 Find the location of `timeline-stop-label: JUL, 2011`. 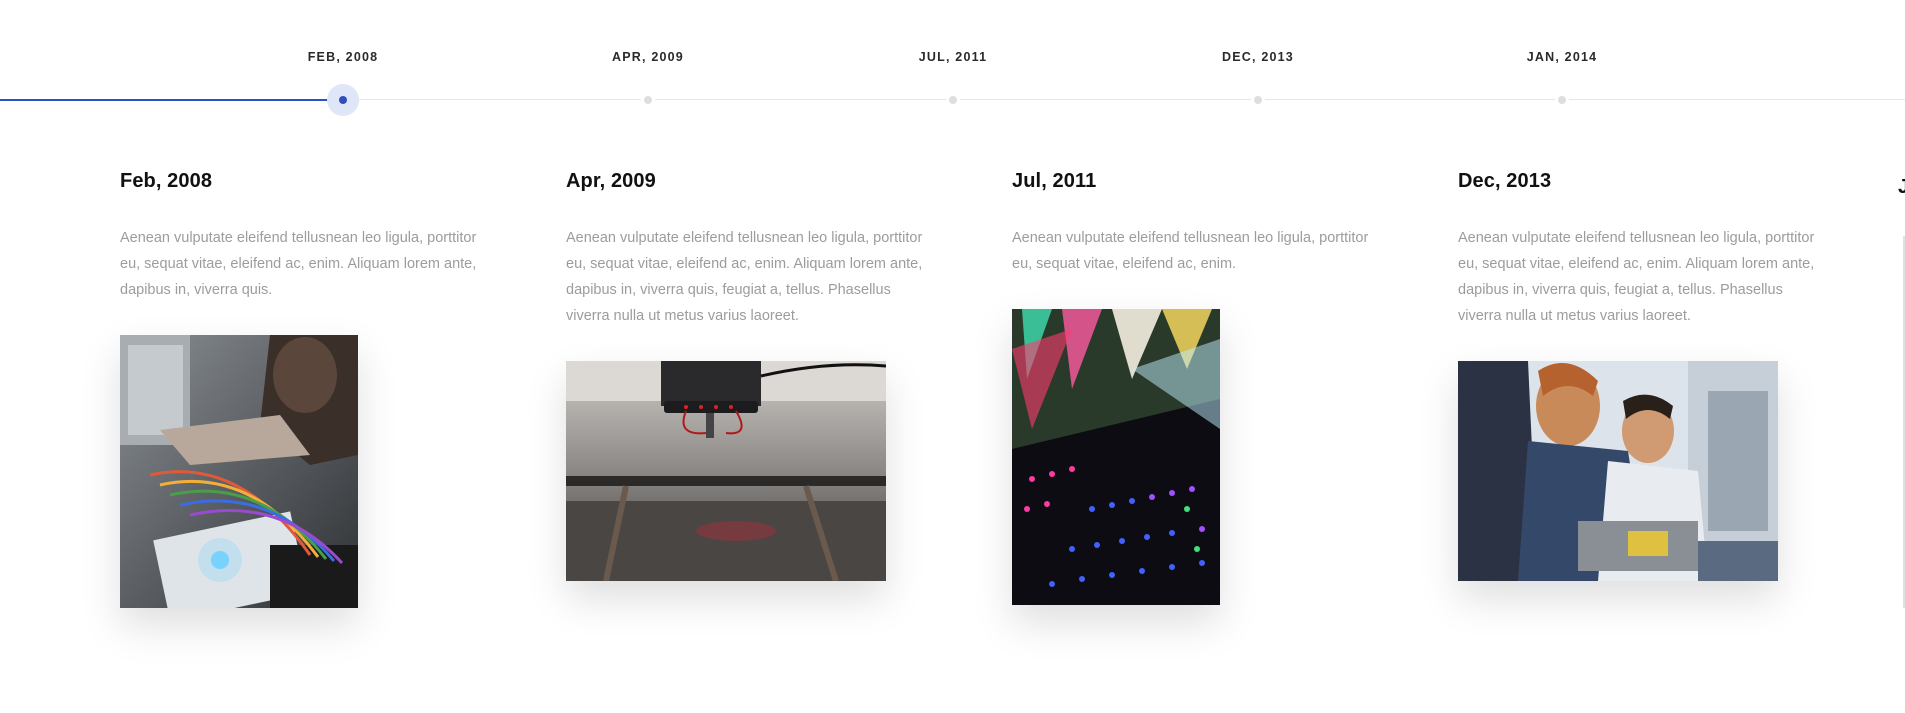

timeline-stop-label: JUL, 2011 is located at coordinates (953, 57).